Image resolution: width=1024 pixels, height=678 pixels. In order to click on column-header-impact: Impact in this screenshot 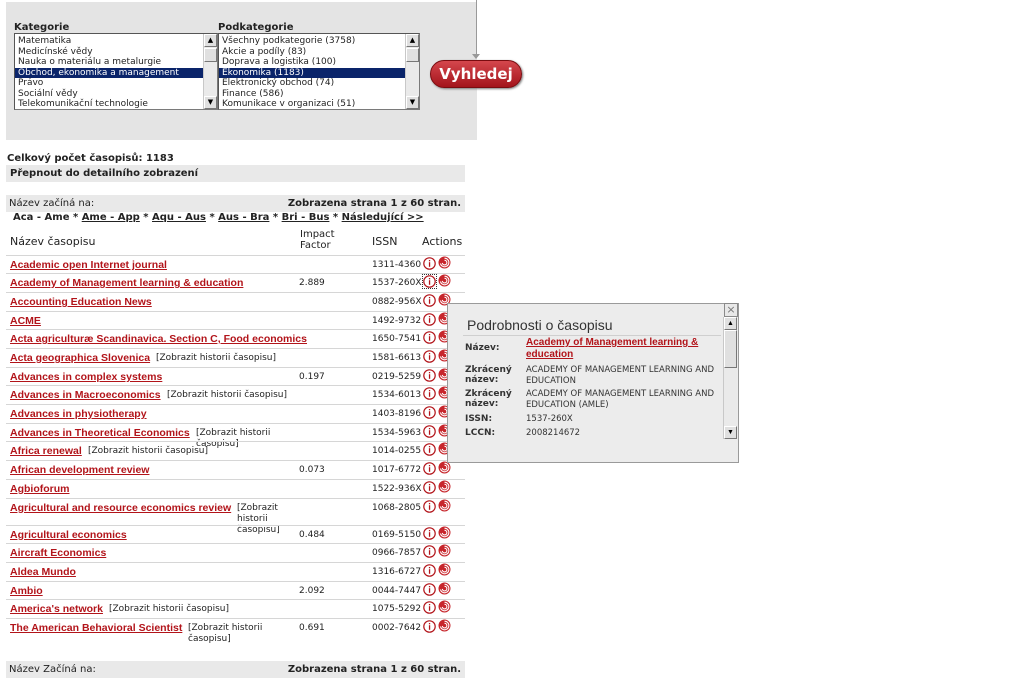, I will do `click(317, 234)`.